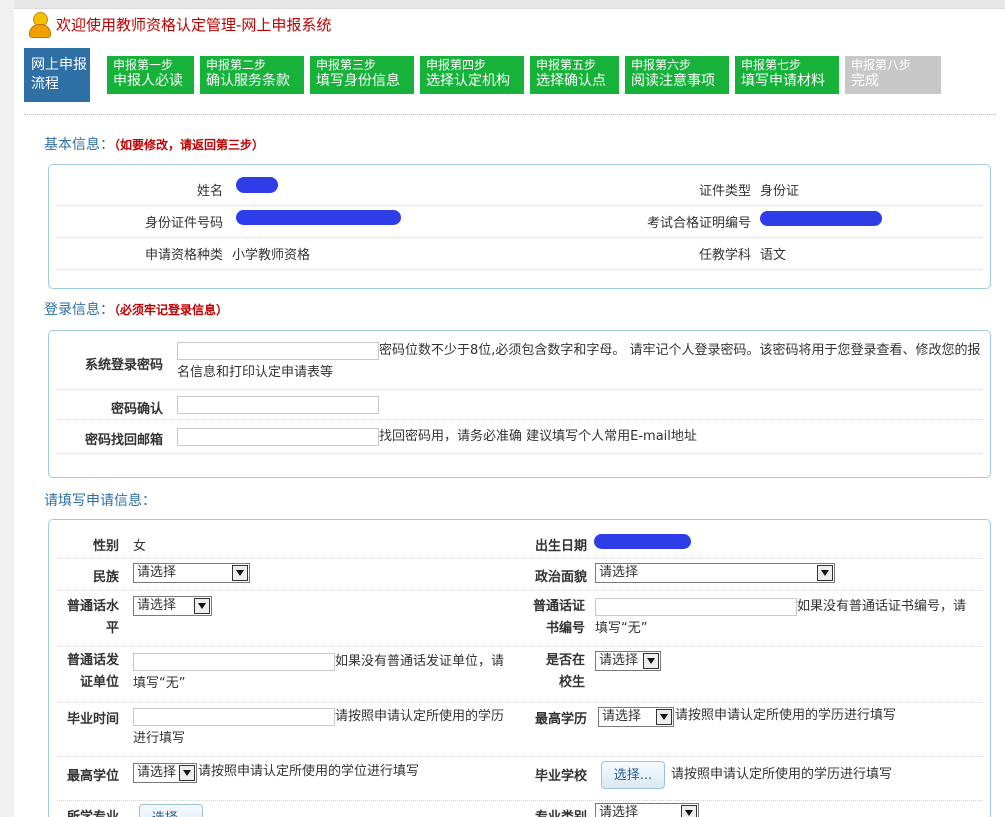 The height and width of the screenshot is (817, 1005). What do you see at coordinates (519, 574) in the screenshot?
I see `apply-row-ethnic: 民族 请选择 政治面貌 请选择` at bounding box center [519, 574].